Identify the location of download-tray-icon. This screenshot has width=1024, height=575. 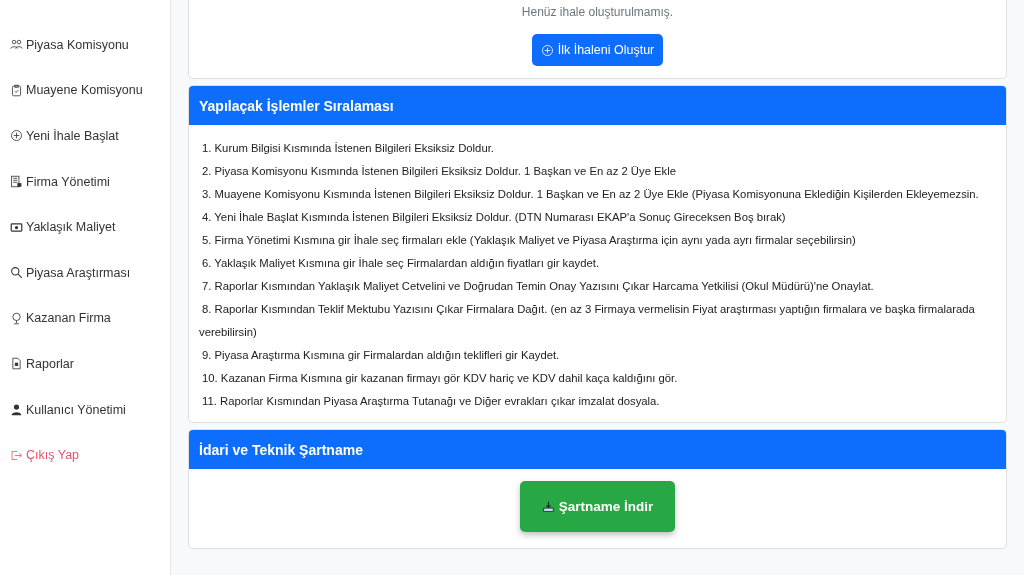
(548, 506).